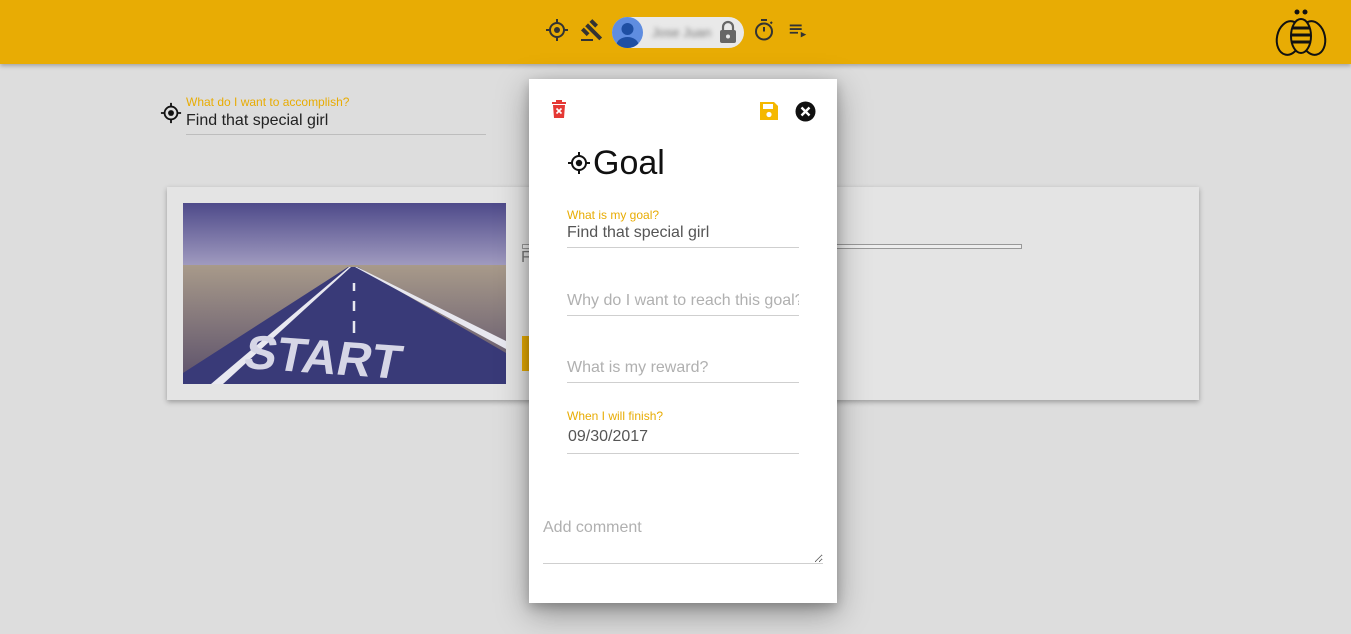 Image resolution: width=1351 pixels, height=634 pixels. What do you see at coordinates (268, 102) in the screenshot?
I see `accomplish-label: What do I want to accomplish?` at bounding box center [268, 102].